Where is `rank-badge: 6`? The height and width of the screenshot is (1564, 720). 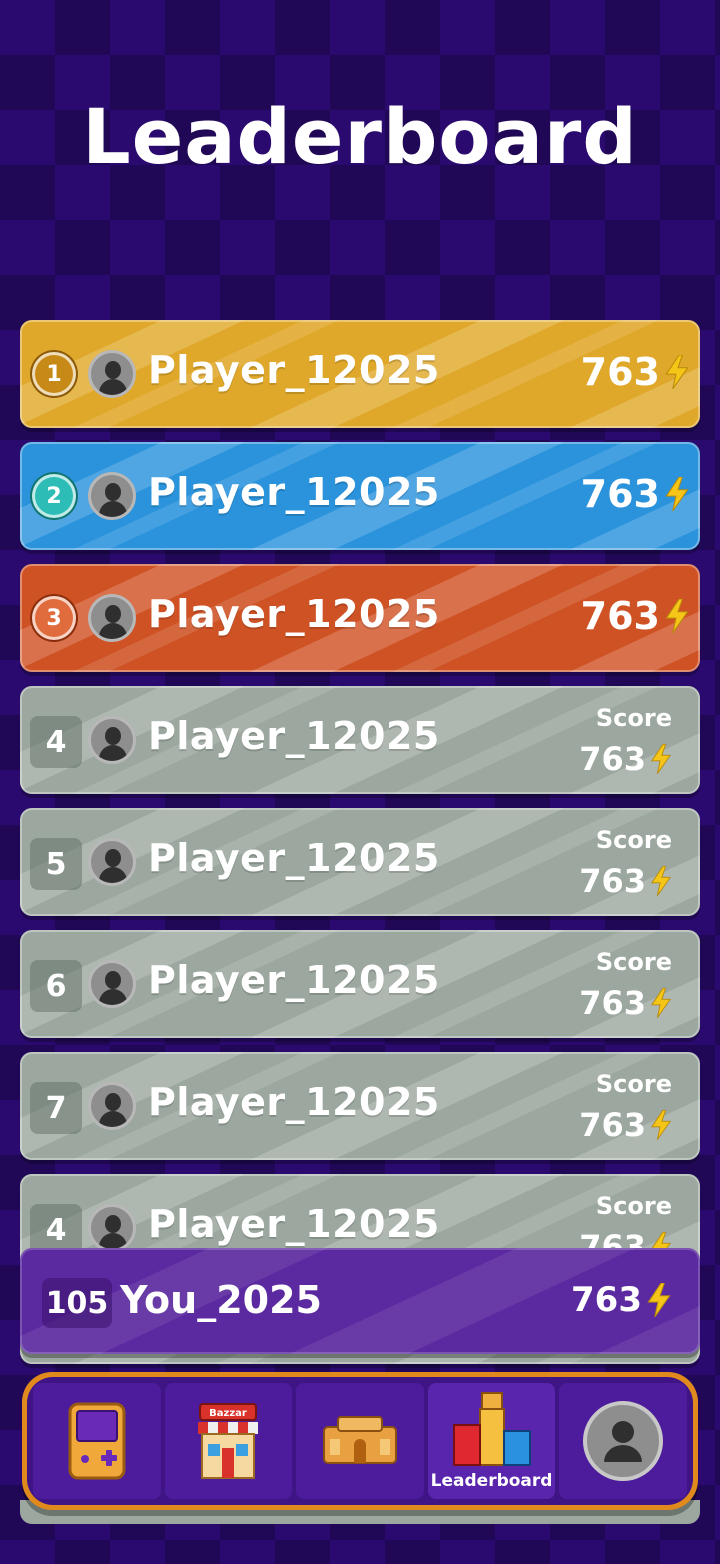
rank-badge: 6 is located at coordinates (56, 986).